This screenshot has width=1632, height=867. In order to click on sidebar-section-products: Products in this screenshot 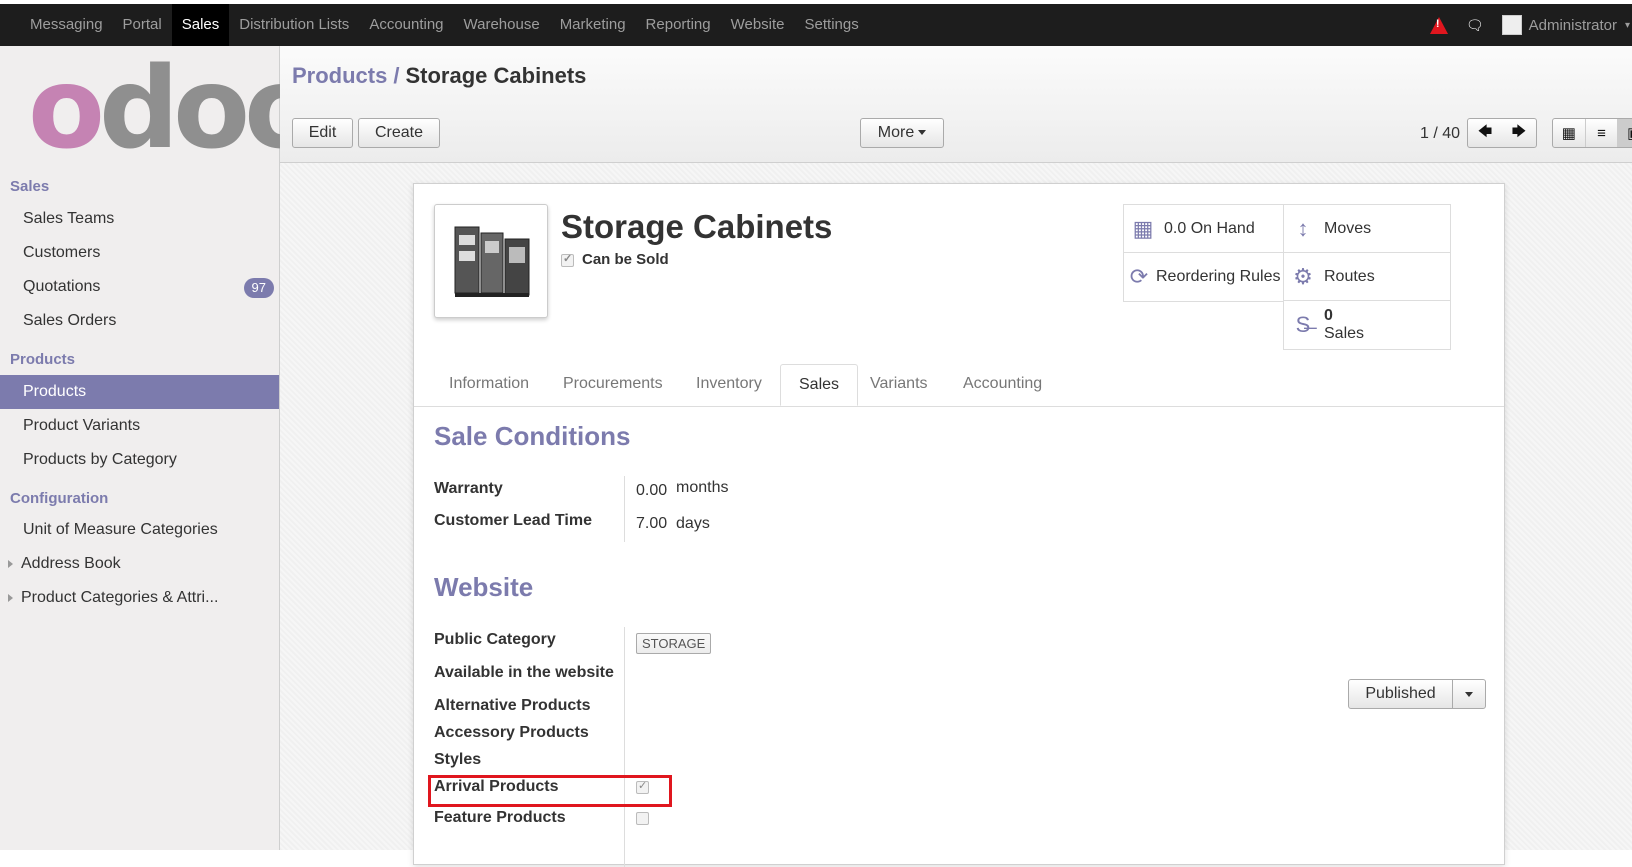, I will do `click(43, 359)`.